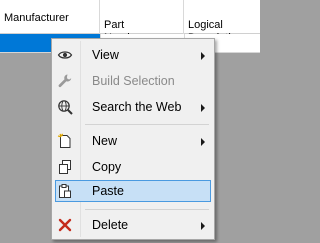  What do you see at coordinates (107, 167) in the screenshot?
I see `menu-item-label: Copy` at bounding box center [107, 167].